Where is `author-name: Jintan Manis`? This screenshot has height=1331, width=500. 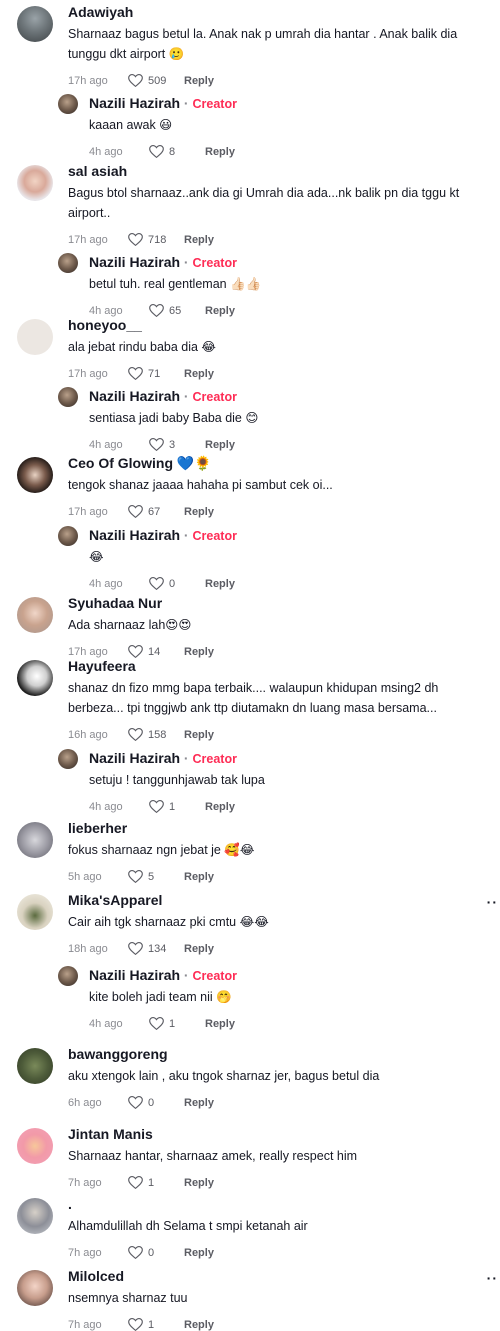
author-name: Jintan Manis is located at coordinates (110, 1134).